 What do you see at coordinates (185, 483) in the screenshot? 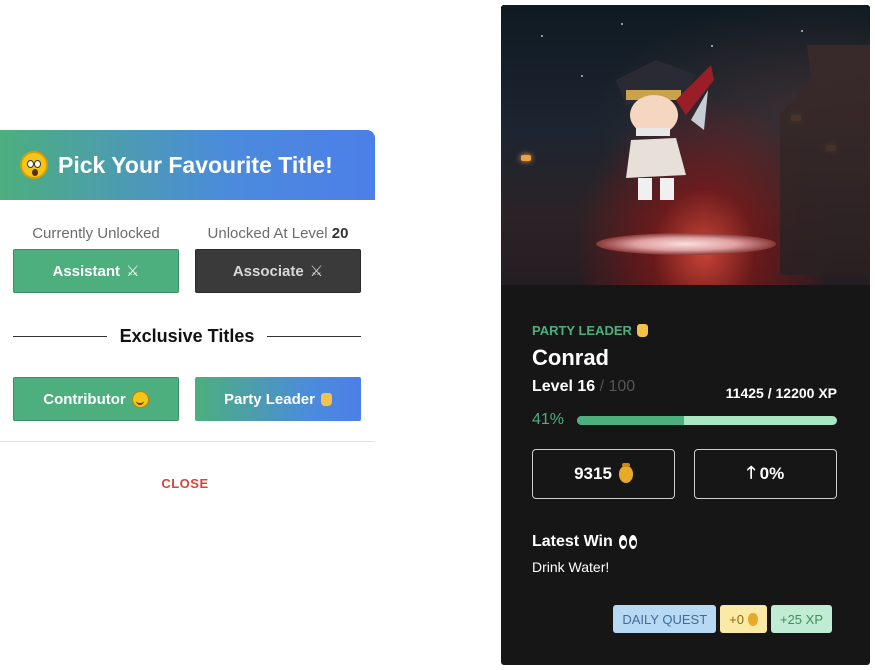
I see `close-button: CLOSE` at bounding box center [185, 483].